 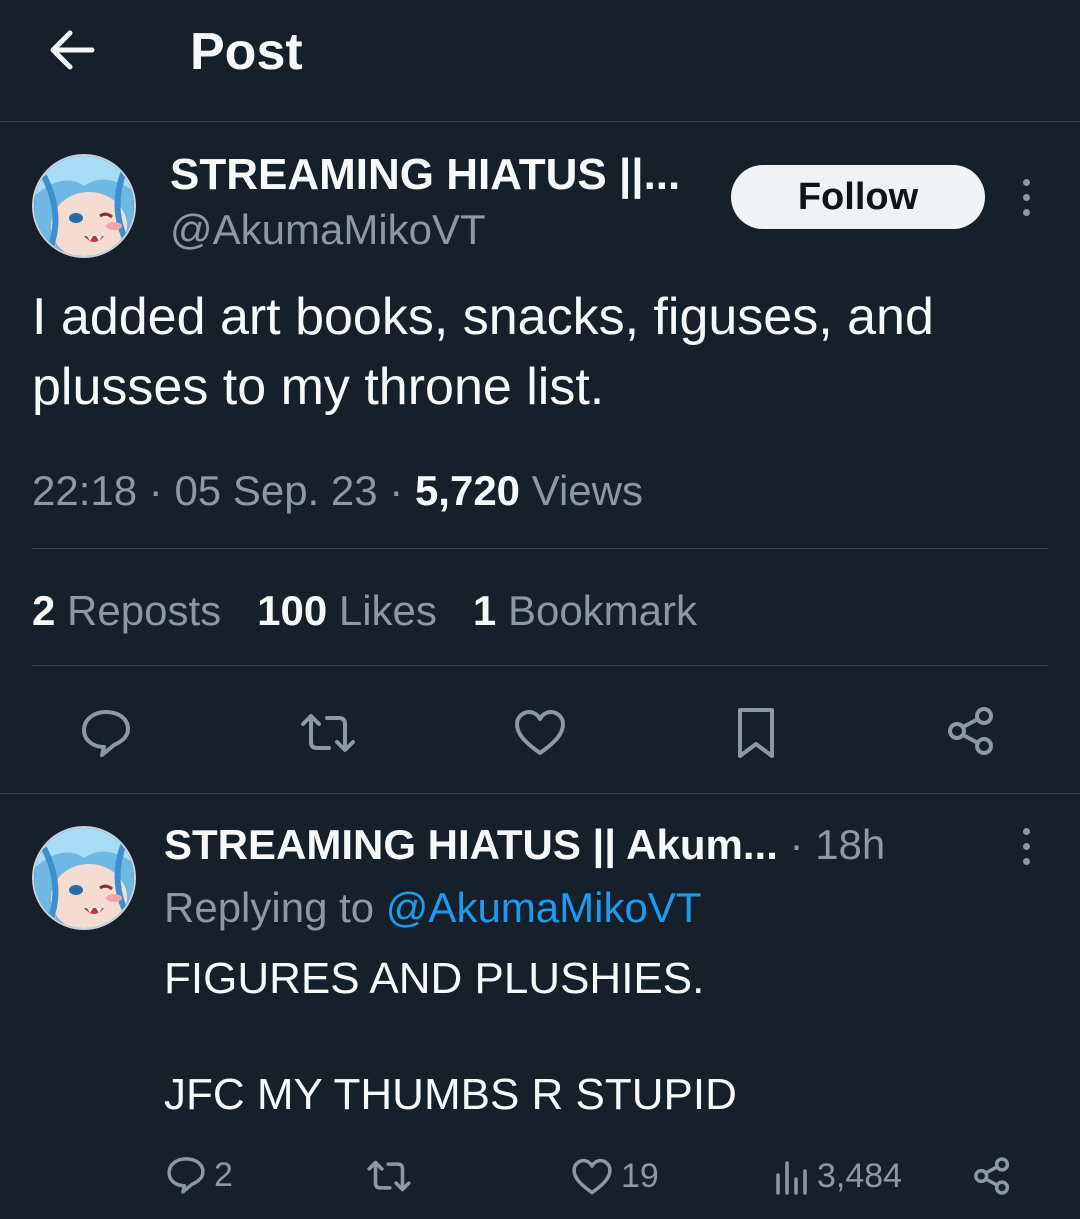 I want to click on share-button, so click(x=971, y=731).